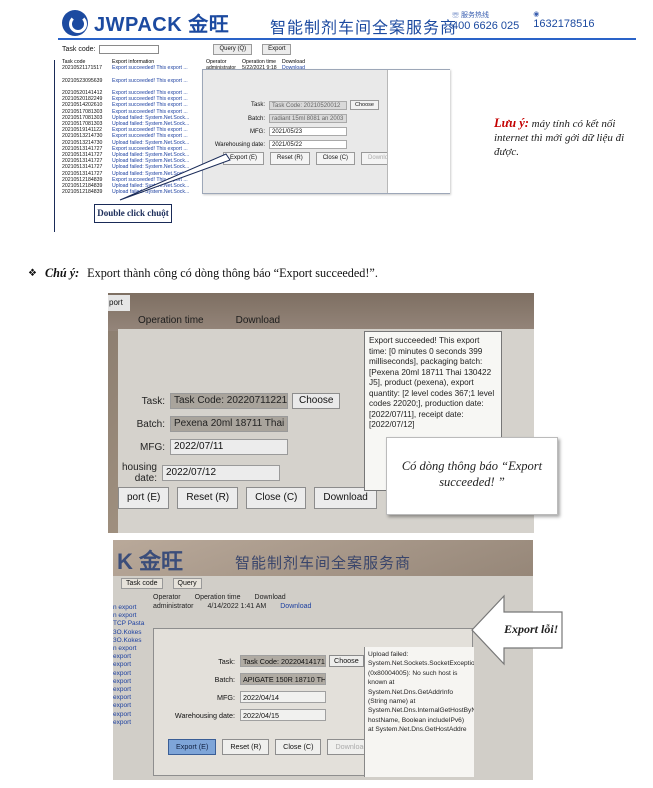 This screenshot has height=788, width=653. Describe the element at coordinates (523, 21) in the screenshot. I see `contact-block: ☏ 服务热线 400 6626 025 ◉ 1632178516` at that location.